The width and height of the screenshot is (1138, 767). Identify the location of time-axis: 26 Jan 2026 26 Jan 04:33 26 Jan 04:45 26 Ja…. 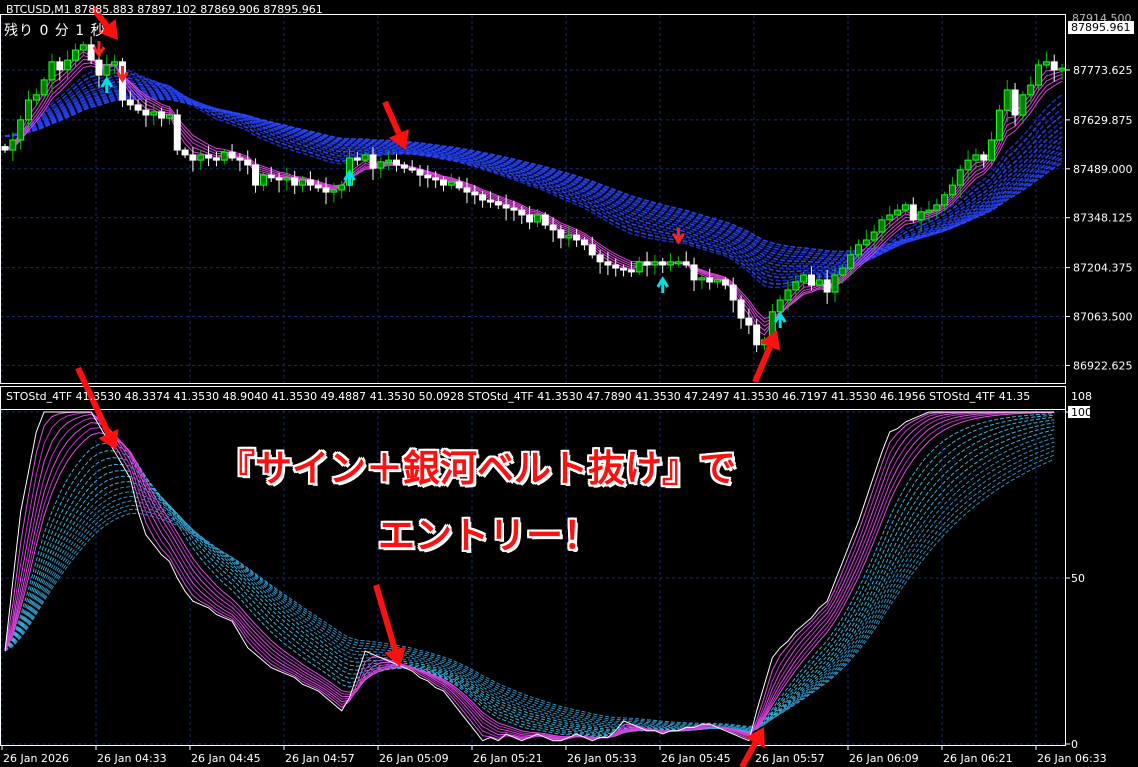
(554, 755).